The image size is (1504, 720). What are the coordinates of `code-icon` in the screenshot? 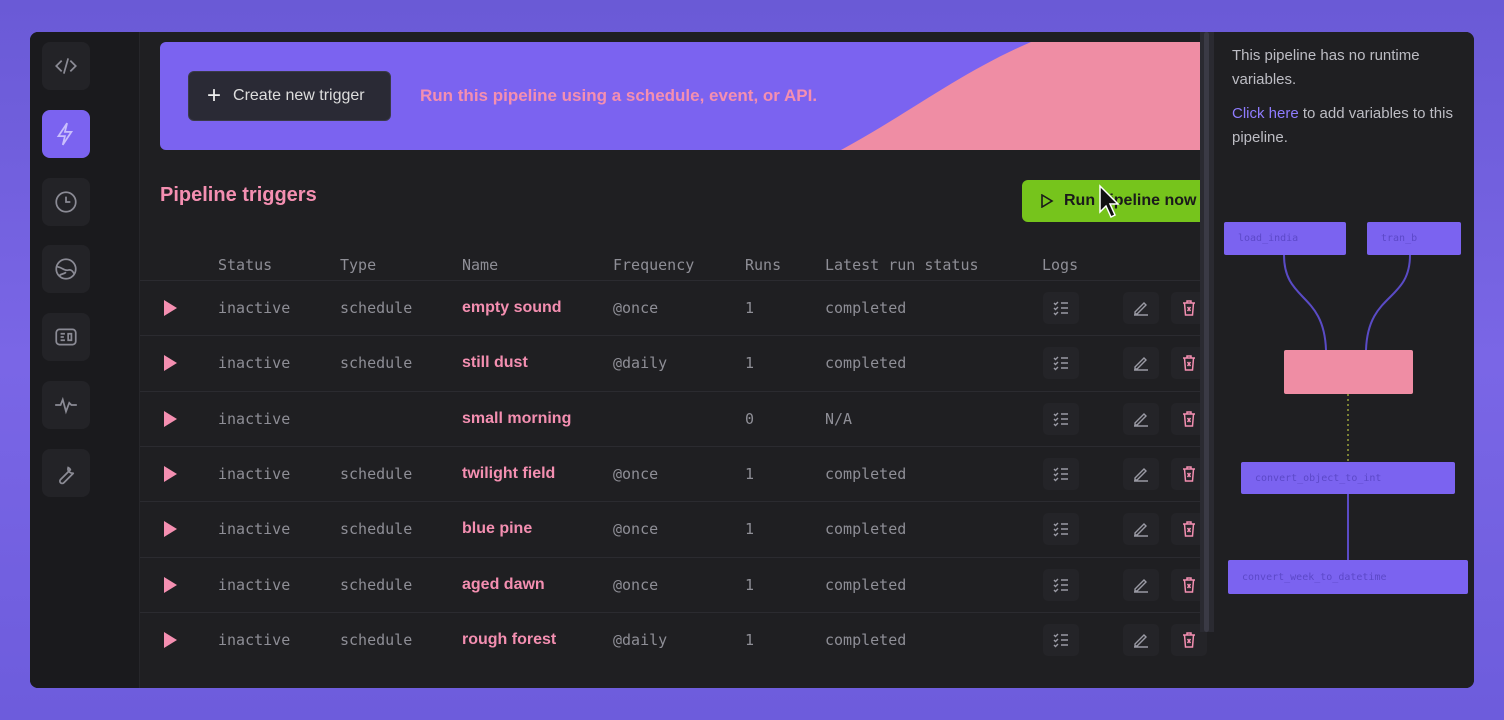 It's located at (66, 66).